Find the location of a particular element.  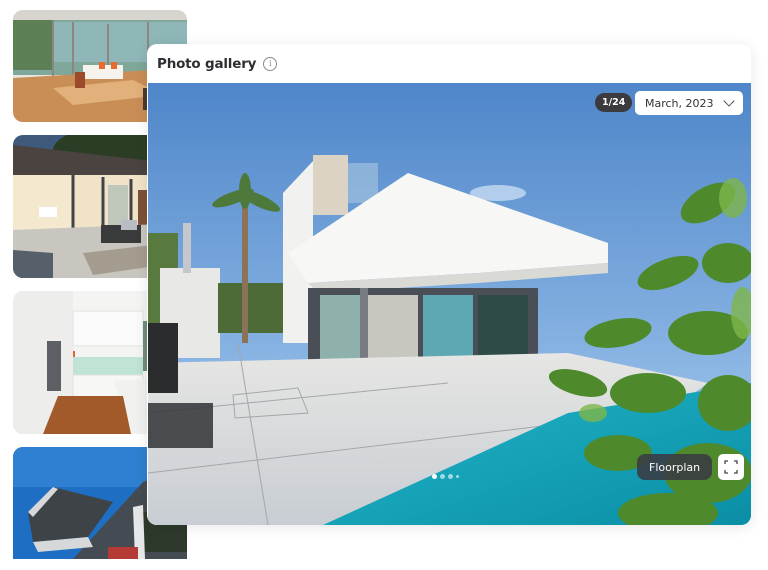

gallery-title: Photo gallery is located at coordinates (207, 63).